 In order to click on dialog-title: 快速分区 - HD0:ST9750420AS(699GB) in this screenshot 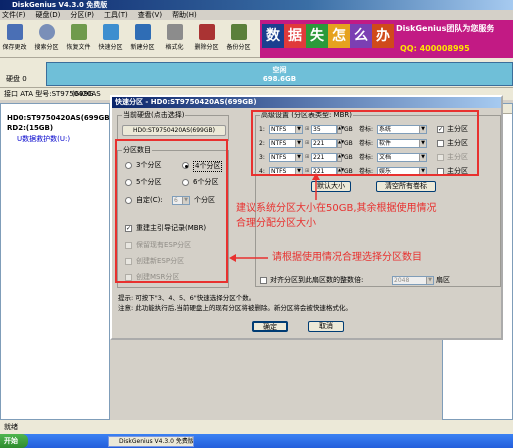, I will do `click(306, 102)`.